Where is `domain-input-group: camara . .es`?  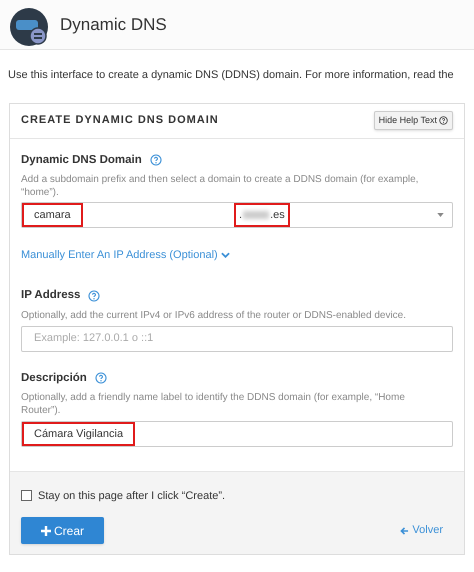
domain-input-group: camara . .es is located at coordinates (237, 215).